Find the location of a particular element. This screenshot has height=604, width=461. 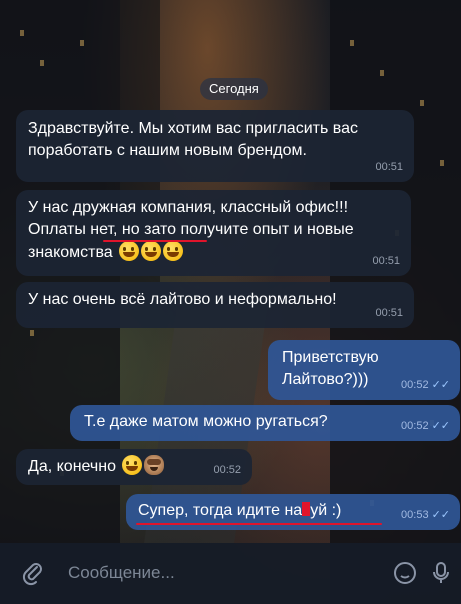

message-bubble-incoming: Да, конечно 00:52 is located at coordinates (134, 467).